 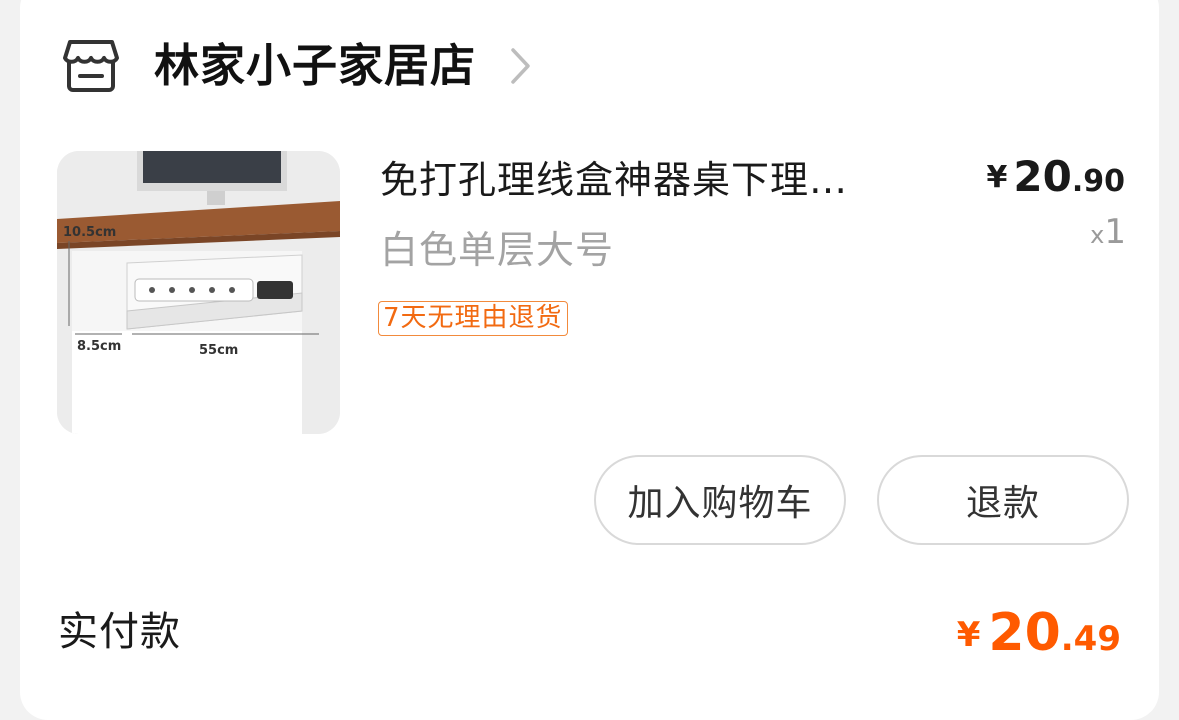 I want to click on refund-button: 退款, so click(x=1003, y=500).